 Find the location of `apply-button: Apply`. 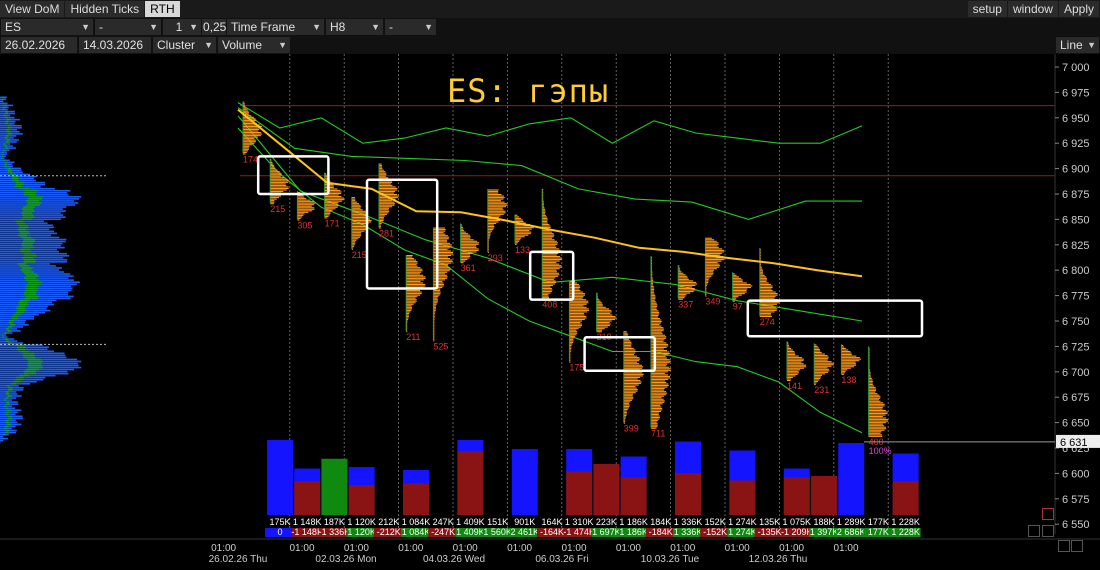

apply-button: Apply is located at coordinates (1078, 9).